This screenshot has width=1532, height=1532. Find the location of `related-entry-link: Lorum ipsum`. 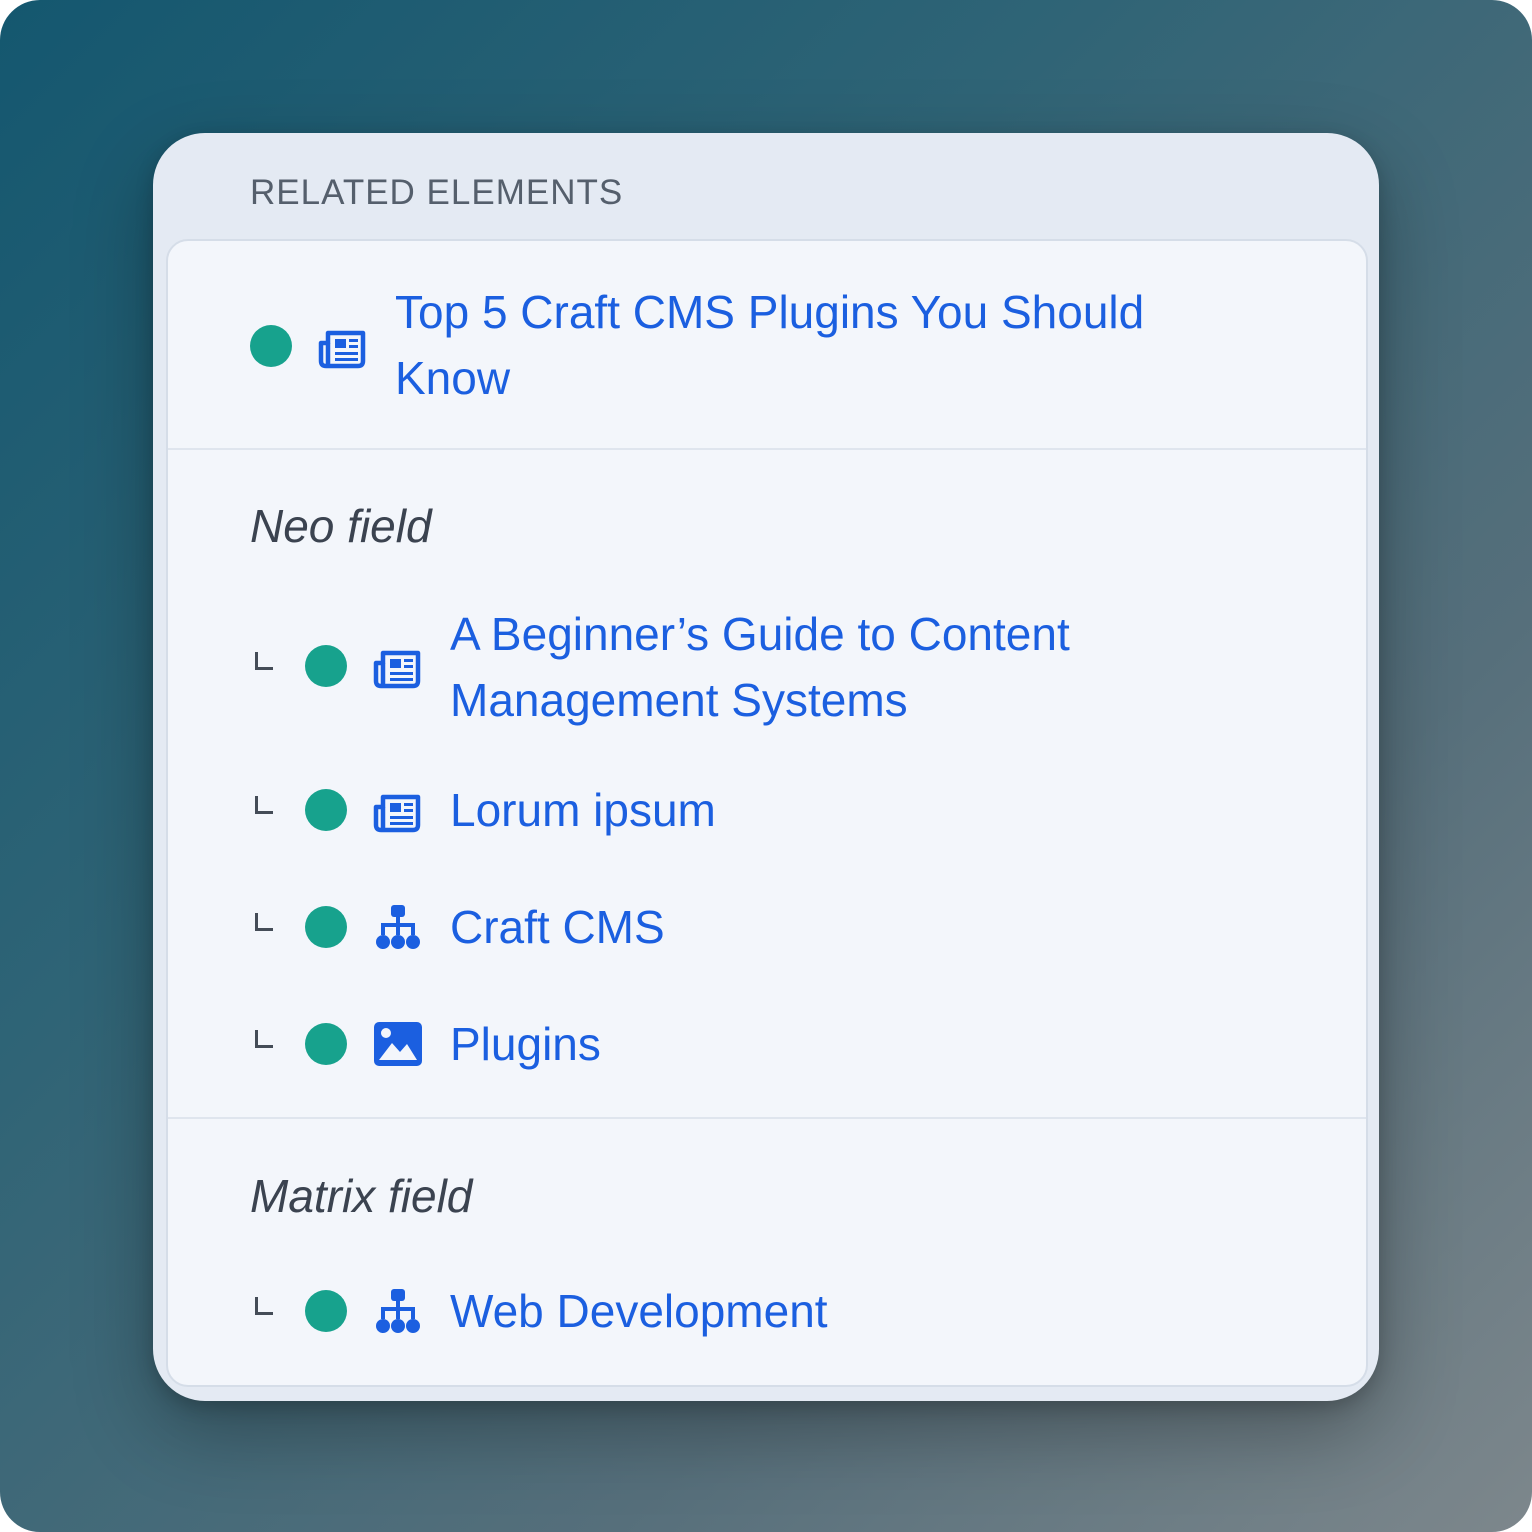

related-entry-link: Lorum ipsum is located at coordinates (583, 810).